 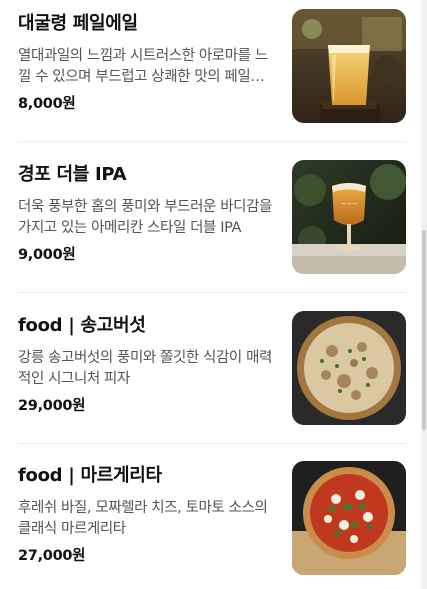 I want to click on margherita-pizza-photo, so click(x=349, y=518).